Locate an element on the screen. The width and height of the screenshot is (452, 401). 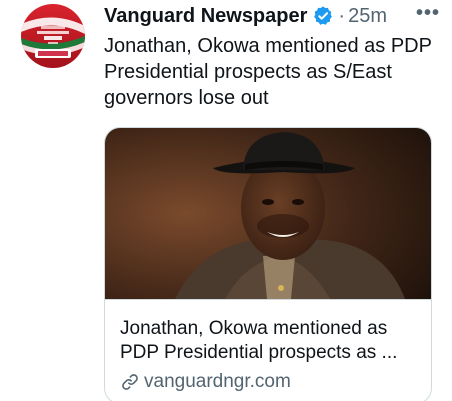
author-name: Vanguard Newspaper is located at coordinates (205, 16).